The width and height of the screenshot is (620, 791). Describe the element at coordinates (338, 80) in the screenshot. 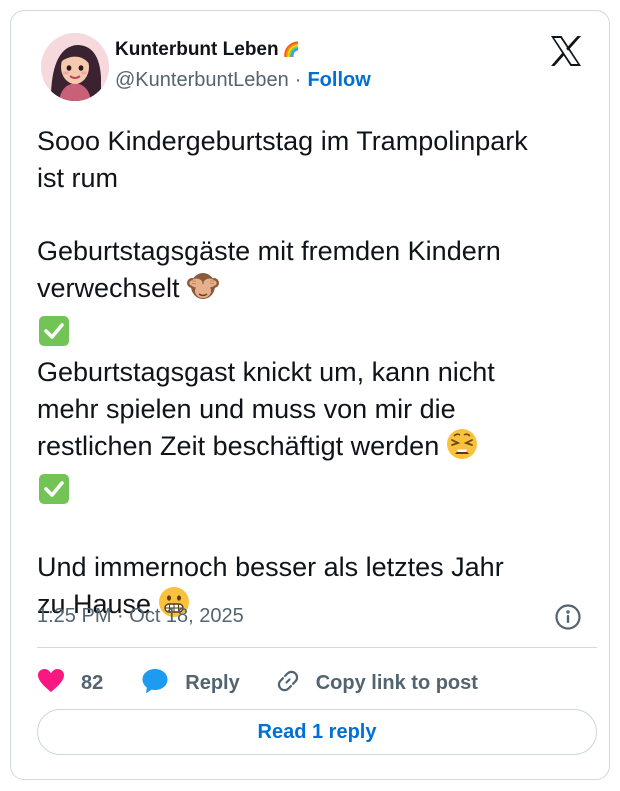

I see `follow-button: Follow` at that location.